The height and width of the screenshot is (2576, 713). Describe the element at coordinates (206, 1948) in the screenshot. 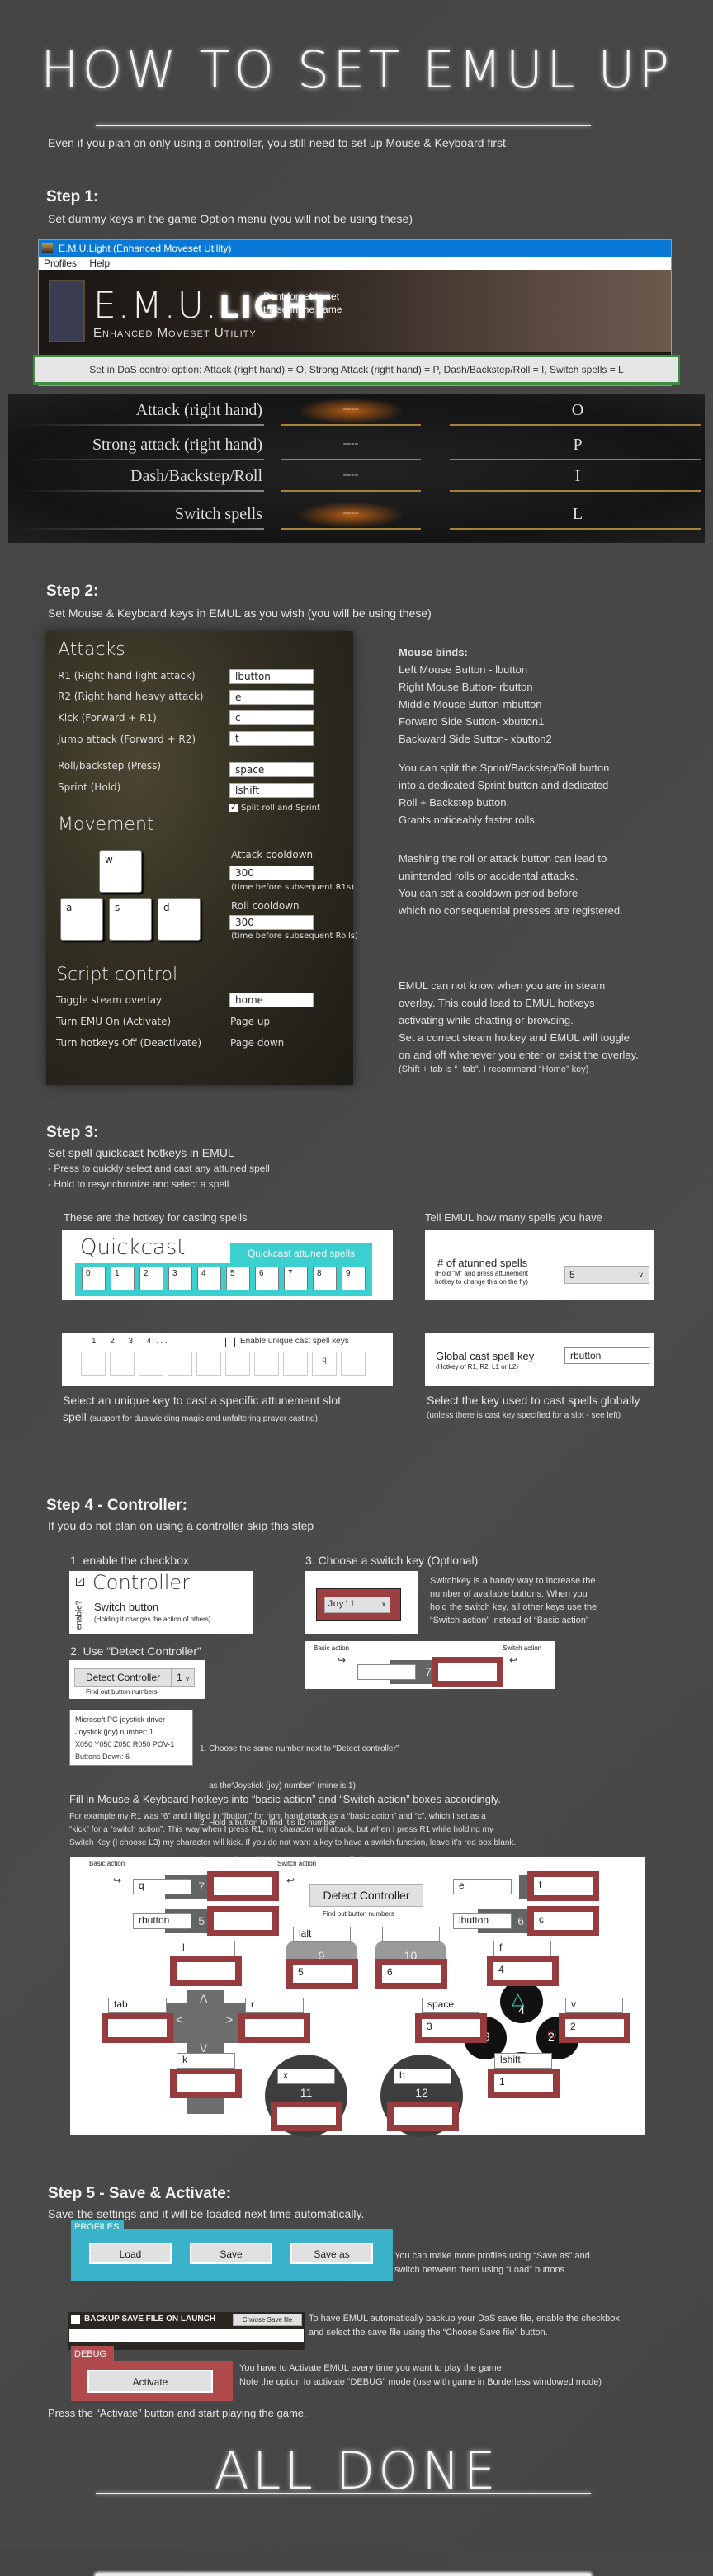

I see `dpad-up-basic-input: l` at that location.